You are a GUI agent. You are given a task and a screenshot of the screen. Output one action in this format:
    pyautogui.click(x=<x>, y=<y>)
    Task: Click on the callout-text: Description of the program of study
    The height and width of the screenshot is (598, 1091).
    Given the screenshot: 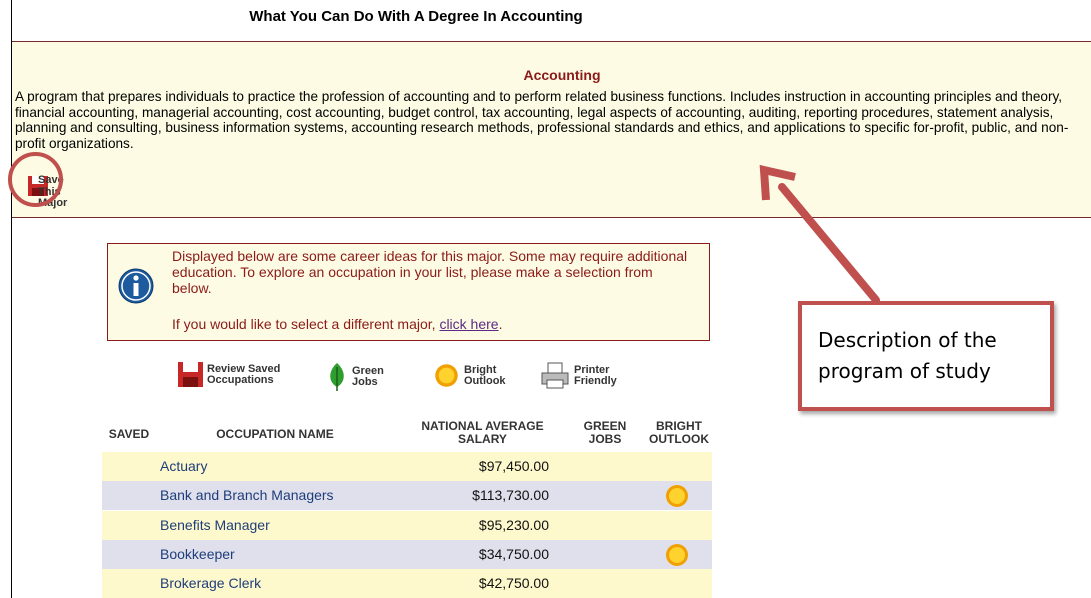 What is the action you would take?
    pyautogui.click(x=907, y=355)
    